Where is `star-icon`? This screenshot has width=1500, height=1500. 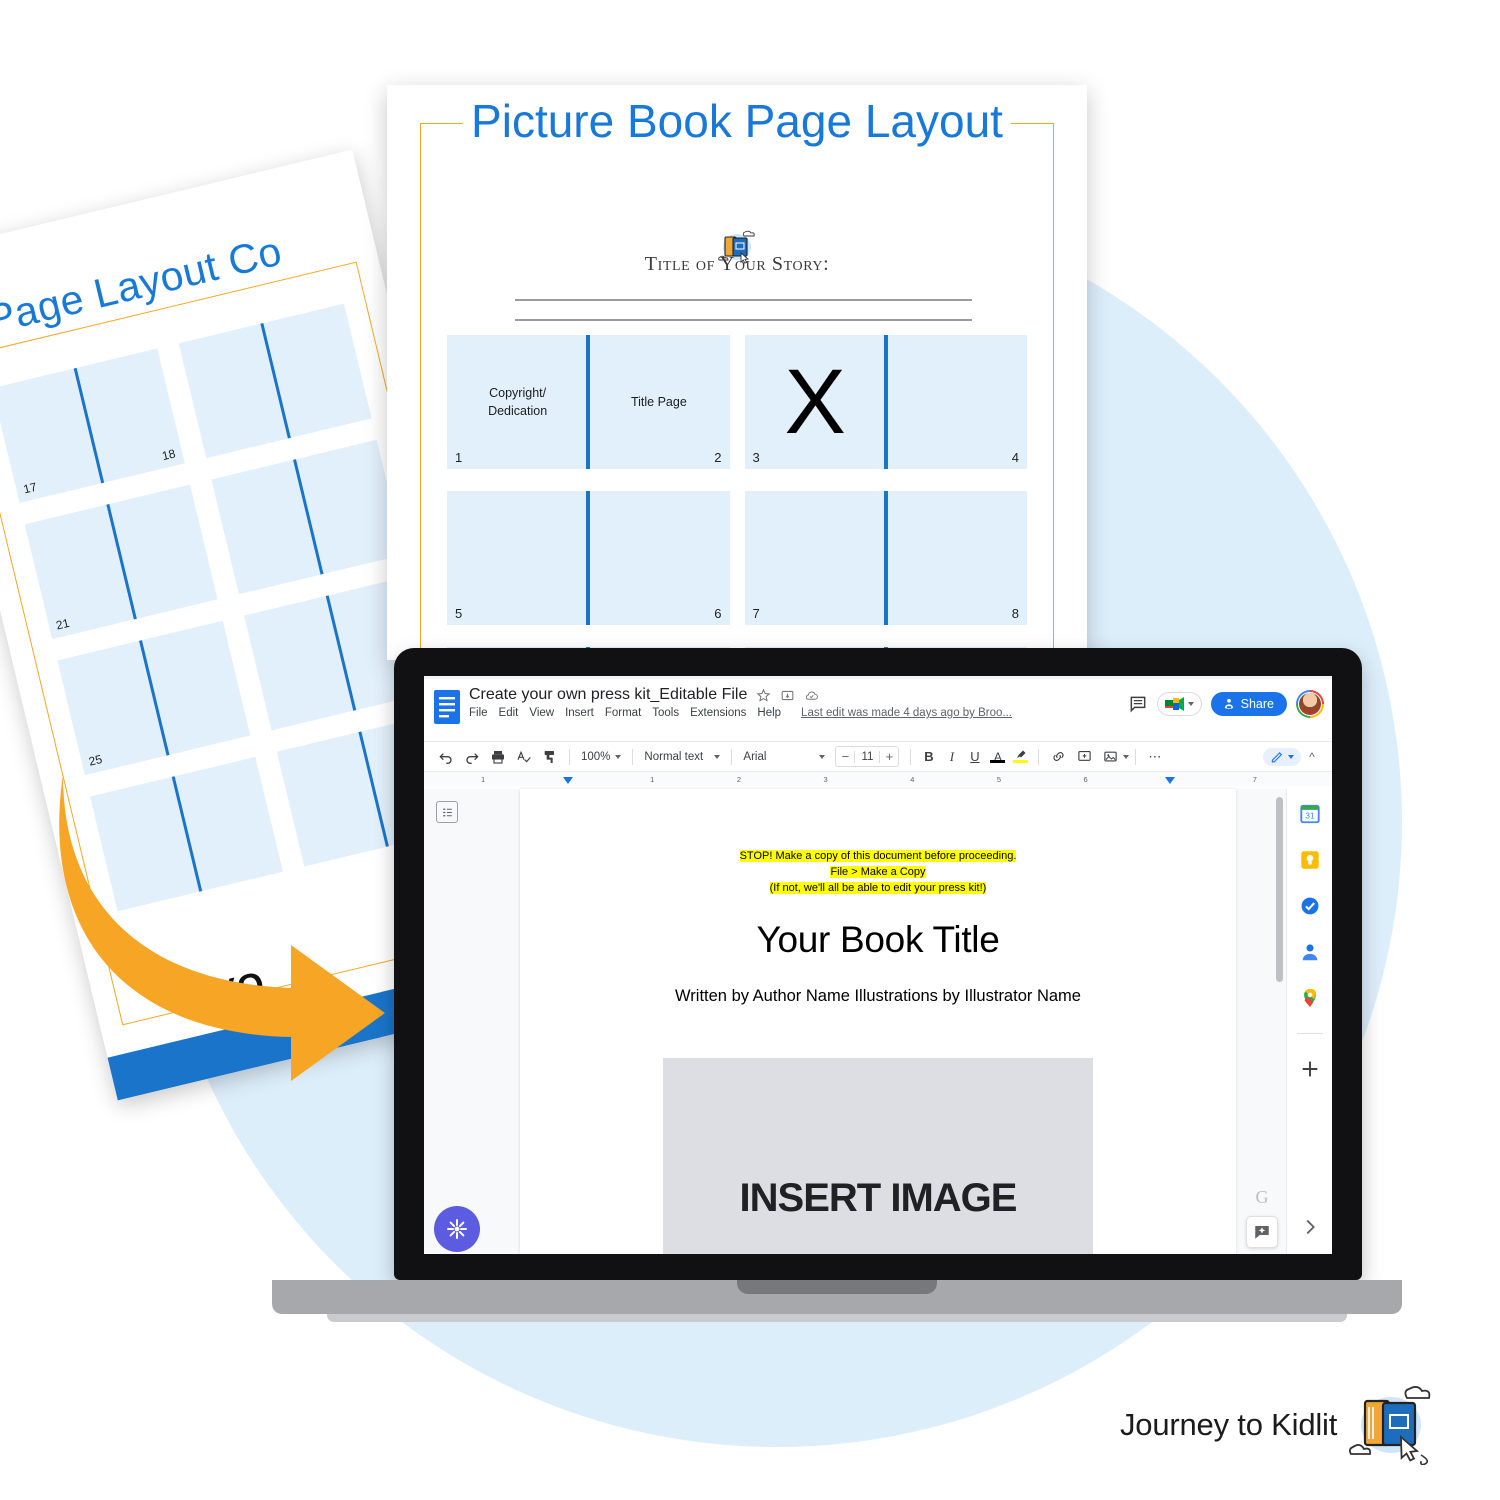
star-icon is located at coordinates (763, 695).